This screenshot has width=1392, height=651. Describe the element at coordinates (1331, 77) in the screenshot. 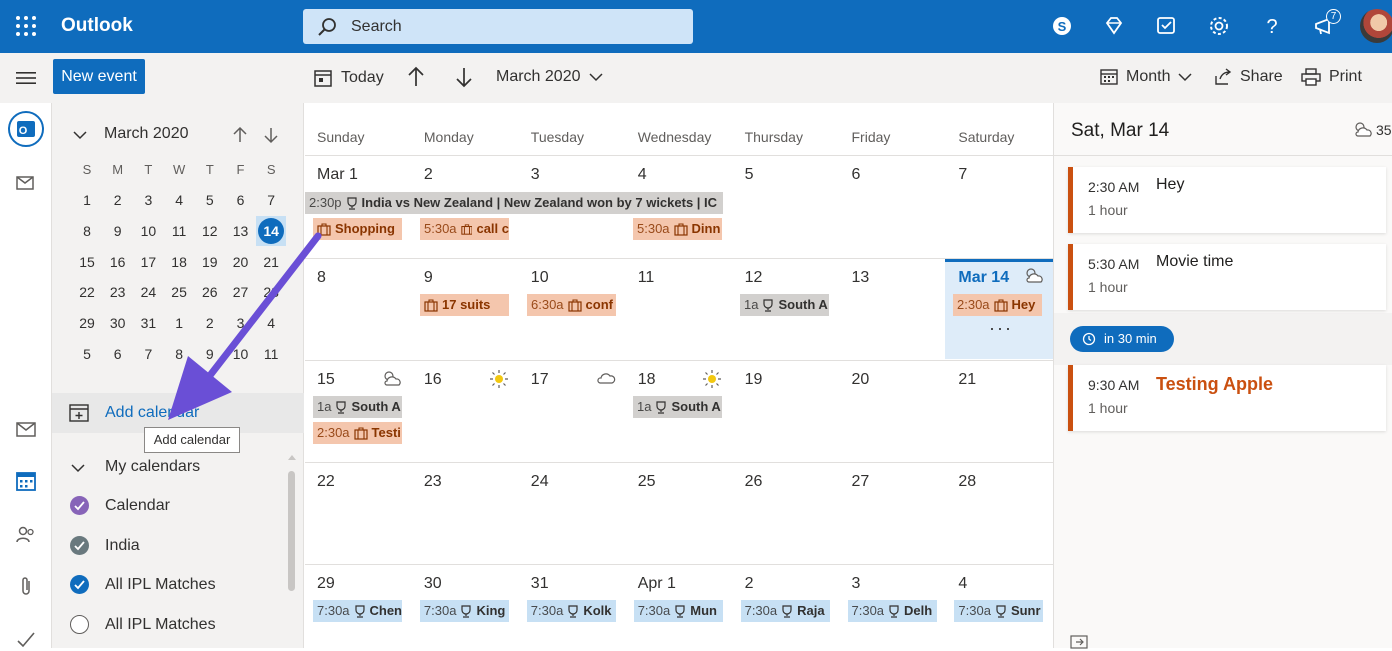

I see `print-button: Print` at that location.